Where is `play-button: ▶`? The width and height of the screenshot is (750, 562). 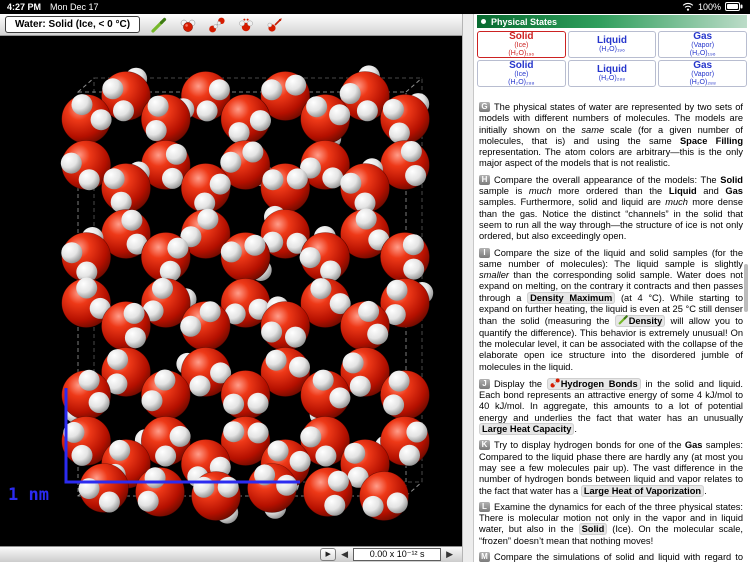 play-button: ▶ is located at coordinates (328, 554).